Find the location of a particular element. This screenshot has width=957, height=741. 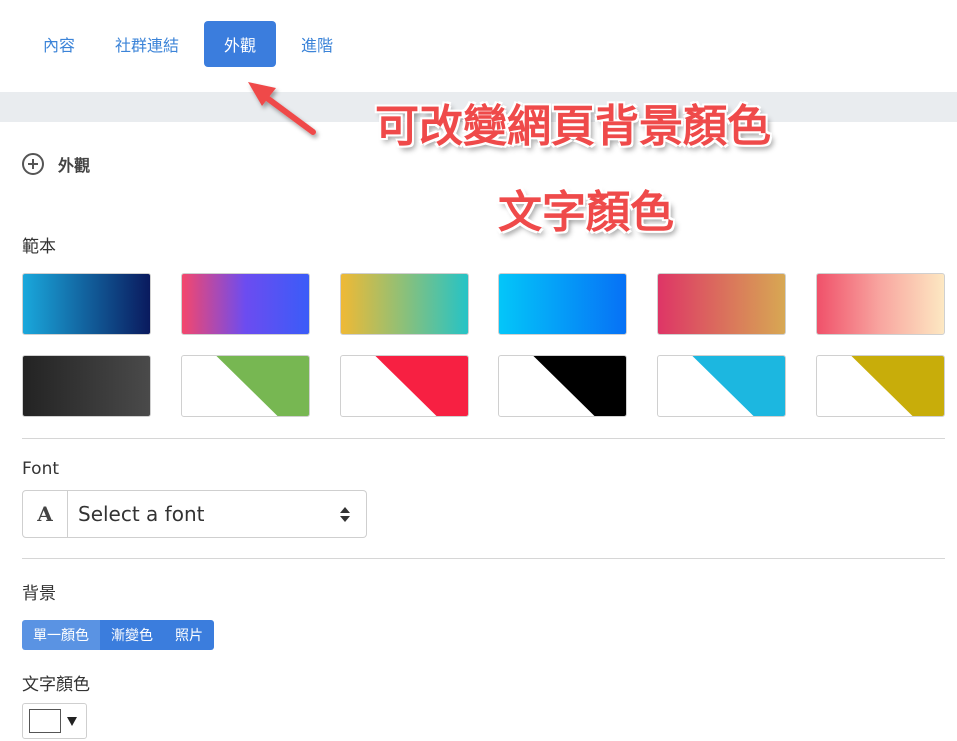

appearance-section-header: 外觀 is located at coordinates (56, 164).